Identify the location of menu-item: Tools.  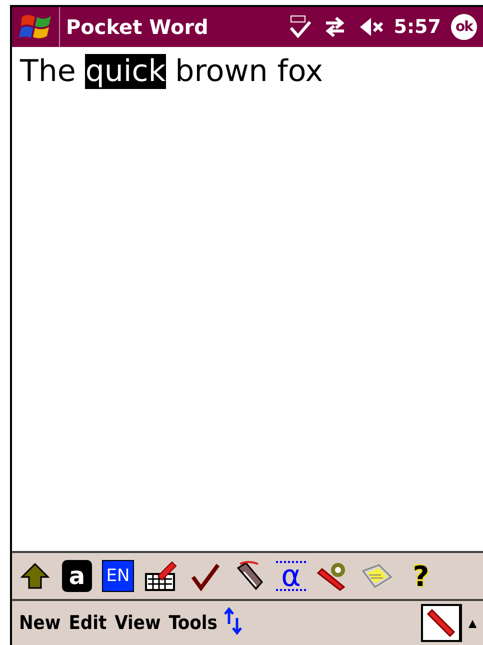
(193, 623).